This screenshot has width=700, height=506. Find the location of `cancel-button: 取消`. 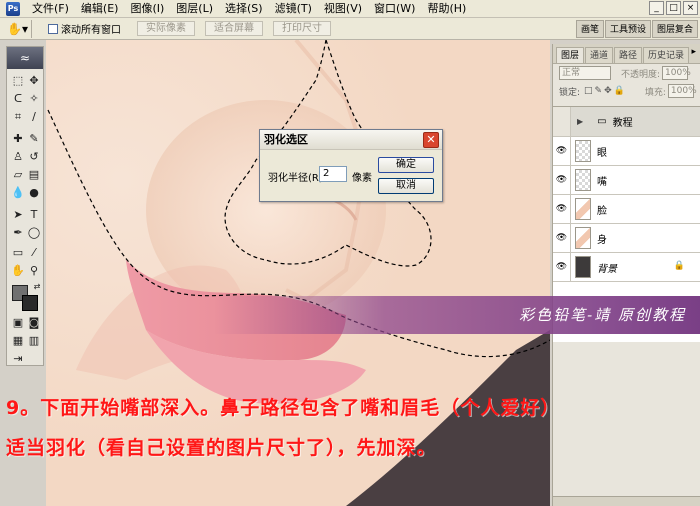

cancel-button: 取消 is located at coordinates (406, 186).